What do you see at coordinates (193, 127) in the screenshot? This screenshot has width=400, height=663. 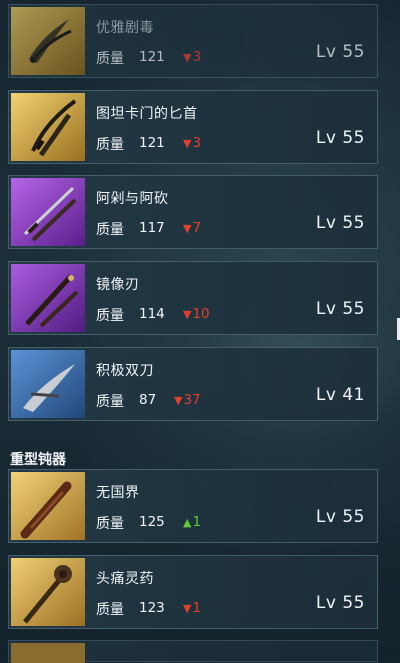 I see `weapon-card: 图坦卡门的匕首 质量 121 ▼3 Lv 55` at bounding box center [193, 127].